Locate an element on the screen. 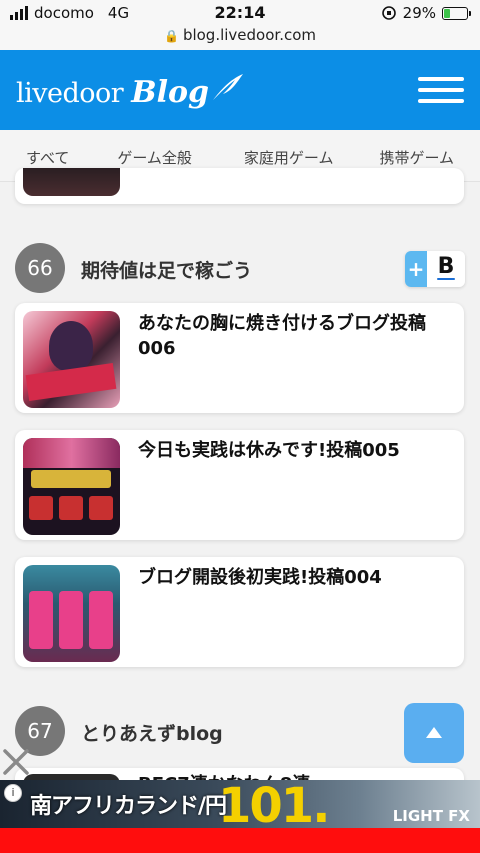 This screenshot has height=853, width=480. post-card: ブログ開設後初実践!投稿004 is located at coordinates (239, 612).